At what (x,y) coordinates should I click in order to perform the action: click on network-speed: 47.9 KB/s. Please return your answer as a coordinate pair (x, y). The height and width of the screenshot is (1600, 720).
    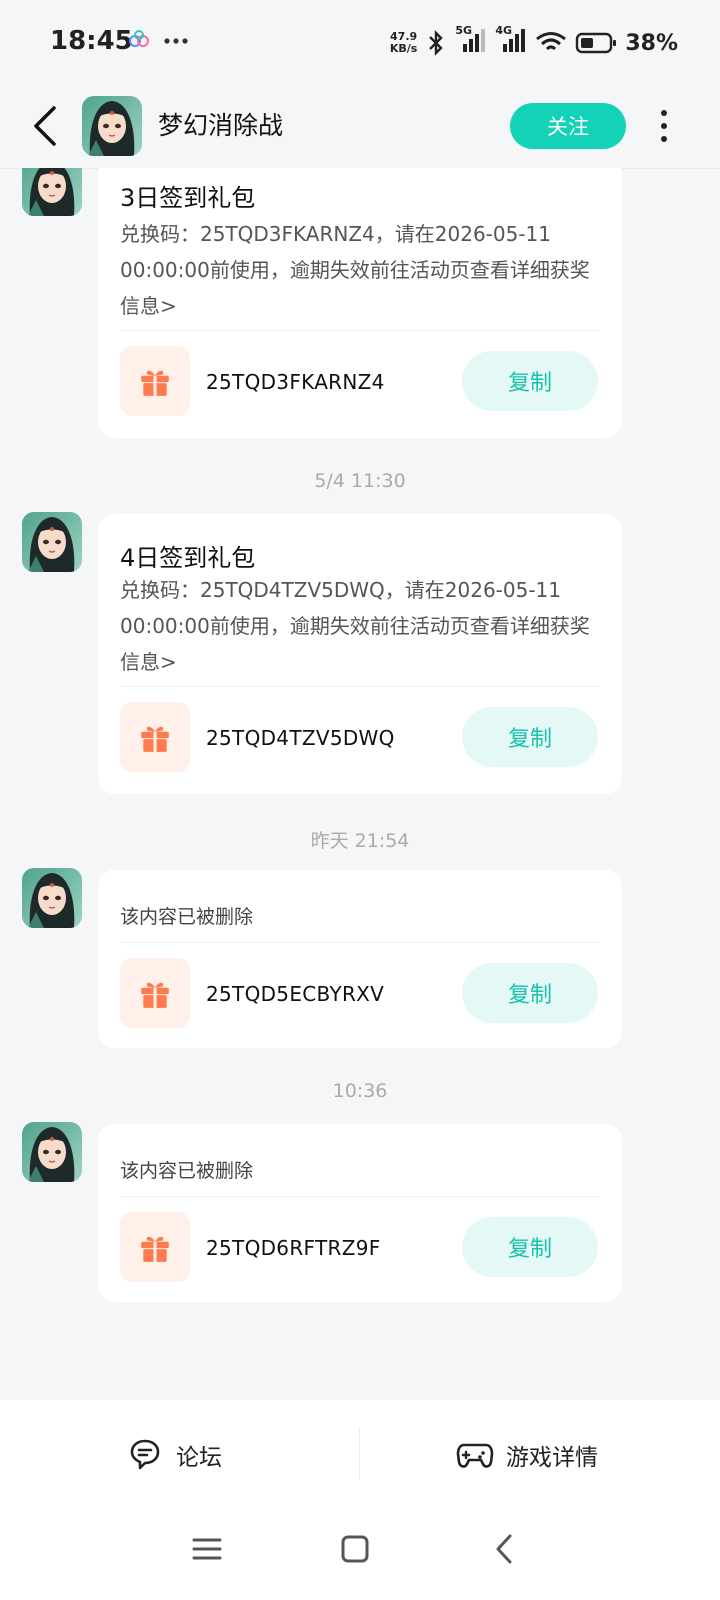
    Looking at the image, I should click on (403, 42).